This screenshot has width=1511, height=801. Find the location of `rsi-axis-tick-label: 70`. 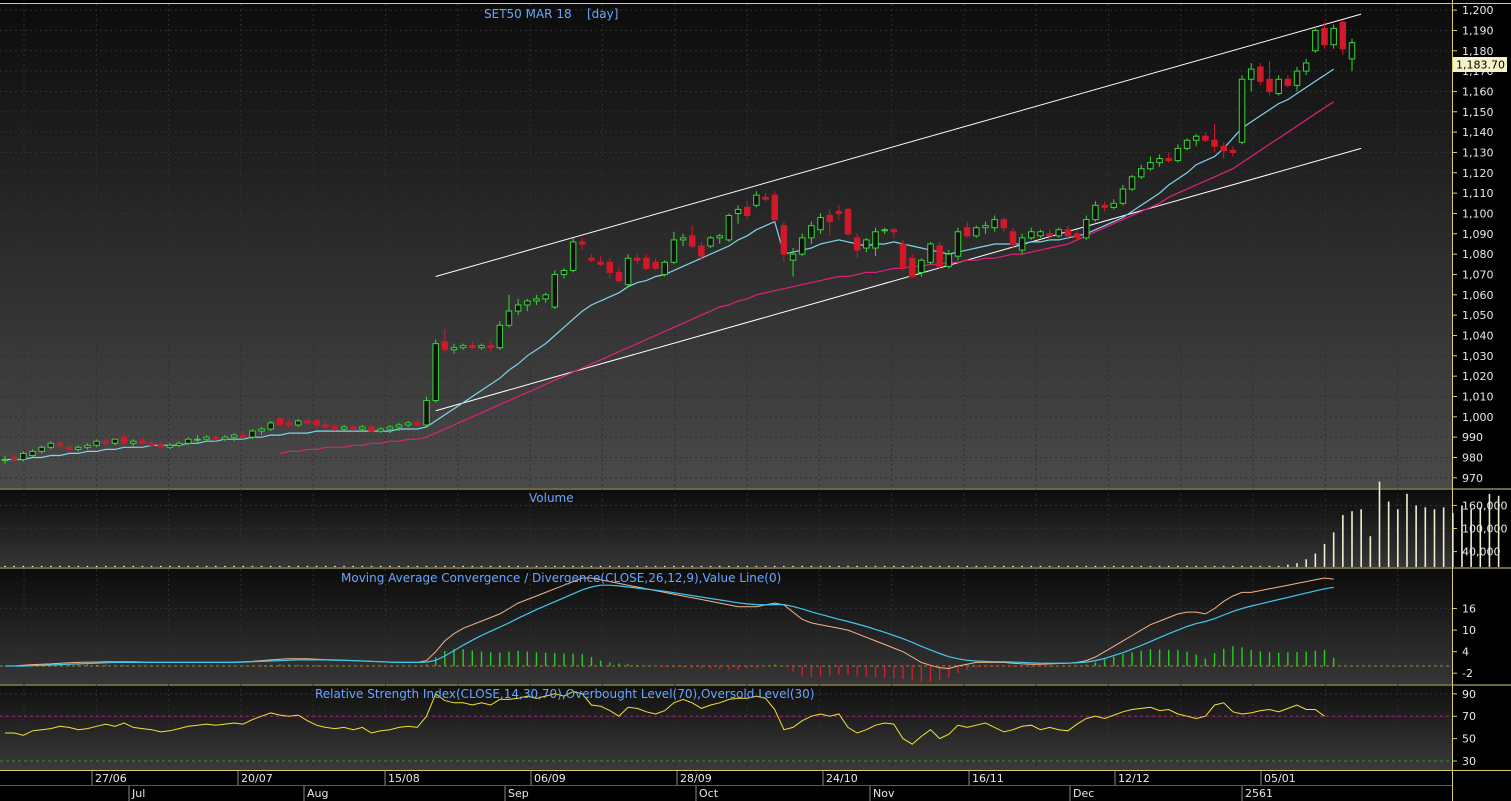

rsi-axis-tick-label: 70 is located at coordinates (1469, 716).